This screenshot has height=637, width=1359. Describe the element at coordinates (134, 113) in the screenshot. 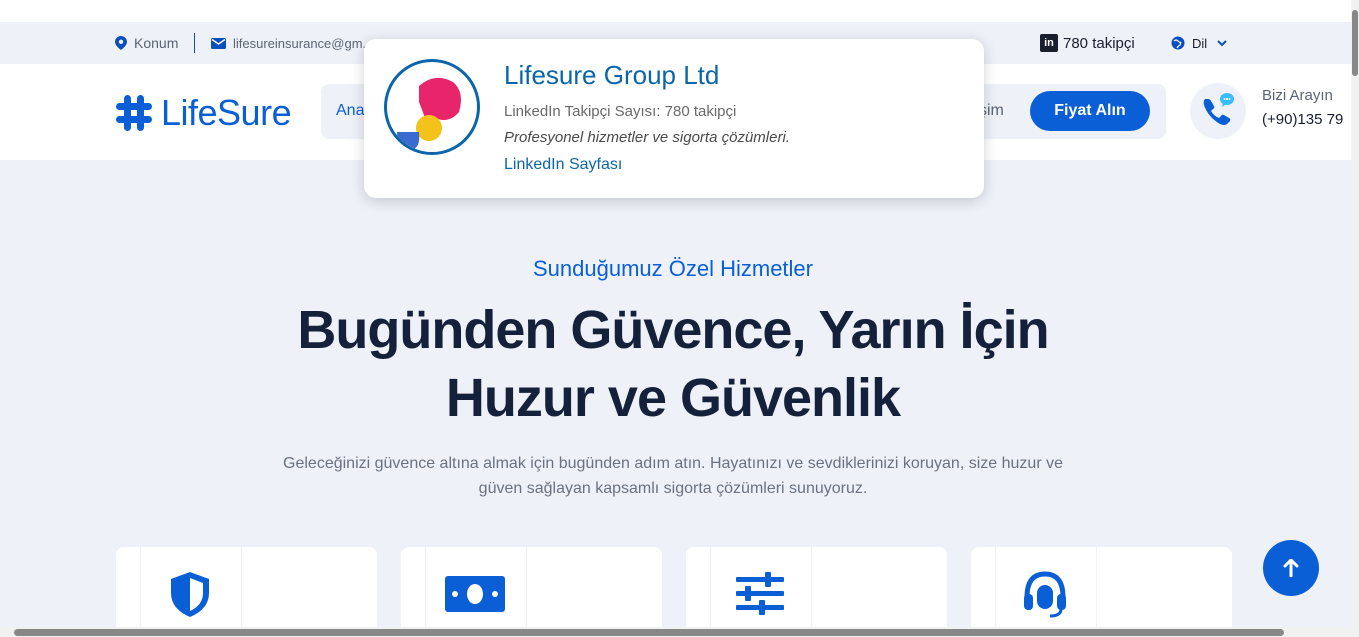

I see `logo-mark-icon` at that location.